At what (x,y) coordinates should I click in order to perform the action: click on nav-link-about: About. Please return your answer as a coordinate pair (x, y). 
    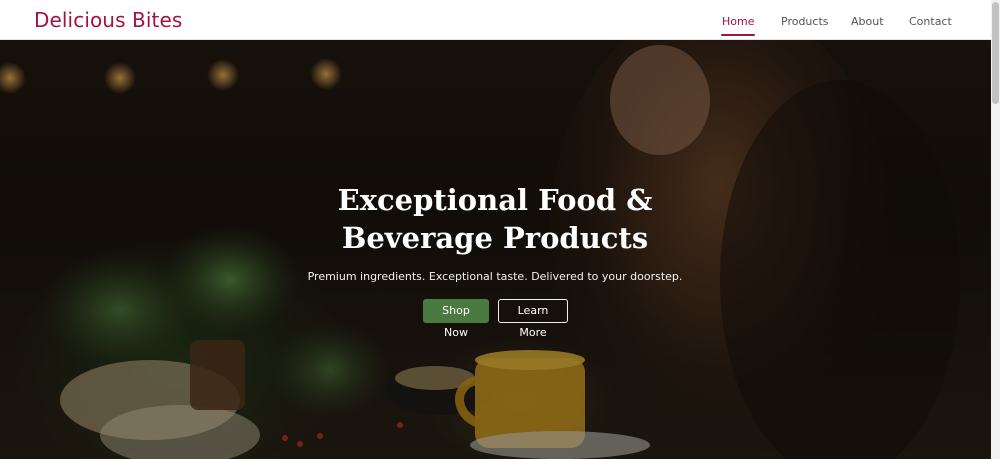
    Looking at the image, I should click on (867, 21).